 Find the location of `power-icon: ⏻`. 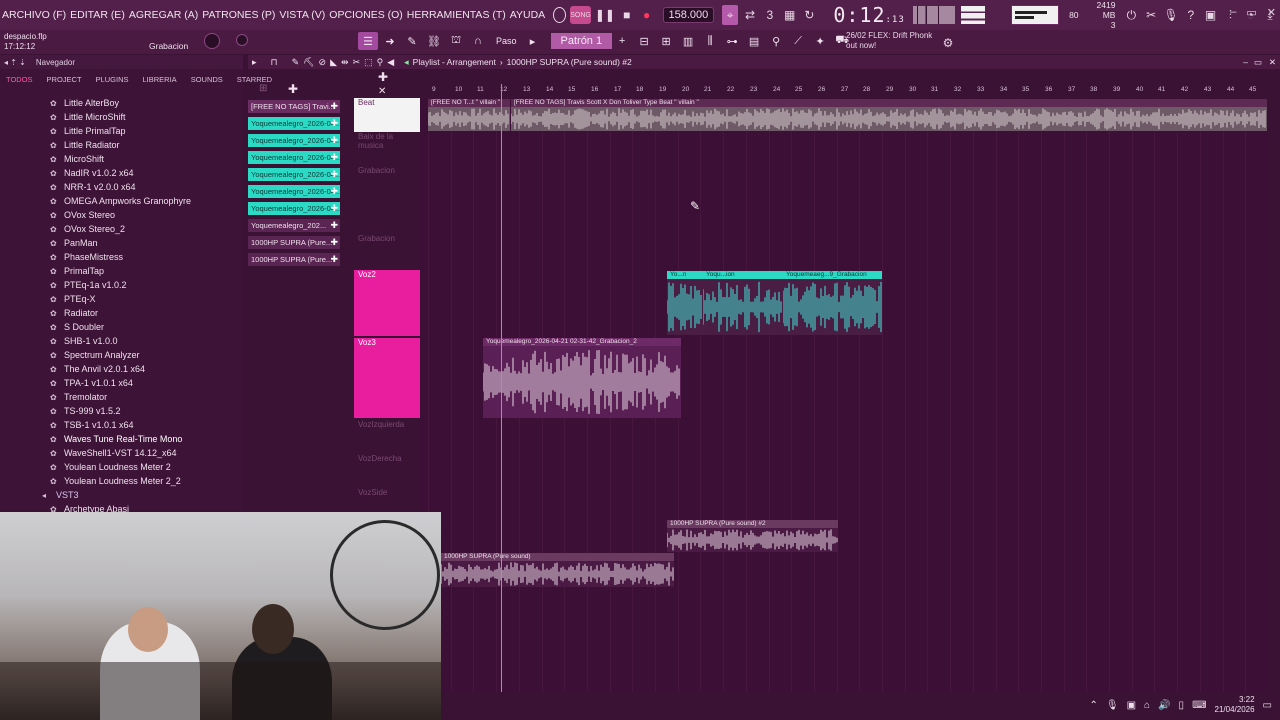

power-icon: ⏻ is located at coordinates (1131, 15).